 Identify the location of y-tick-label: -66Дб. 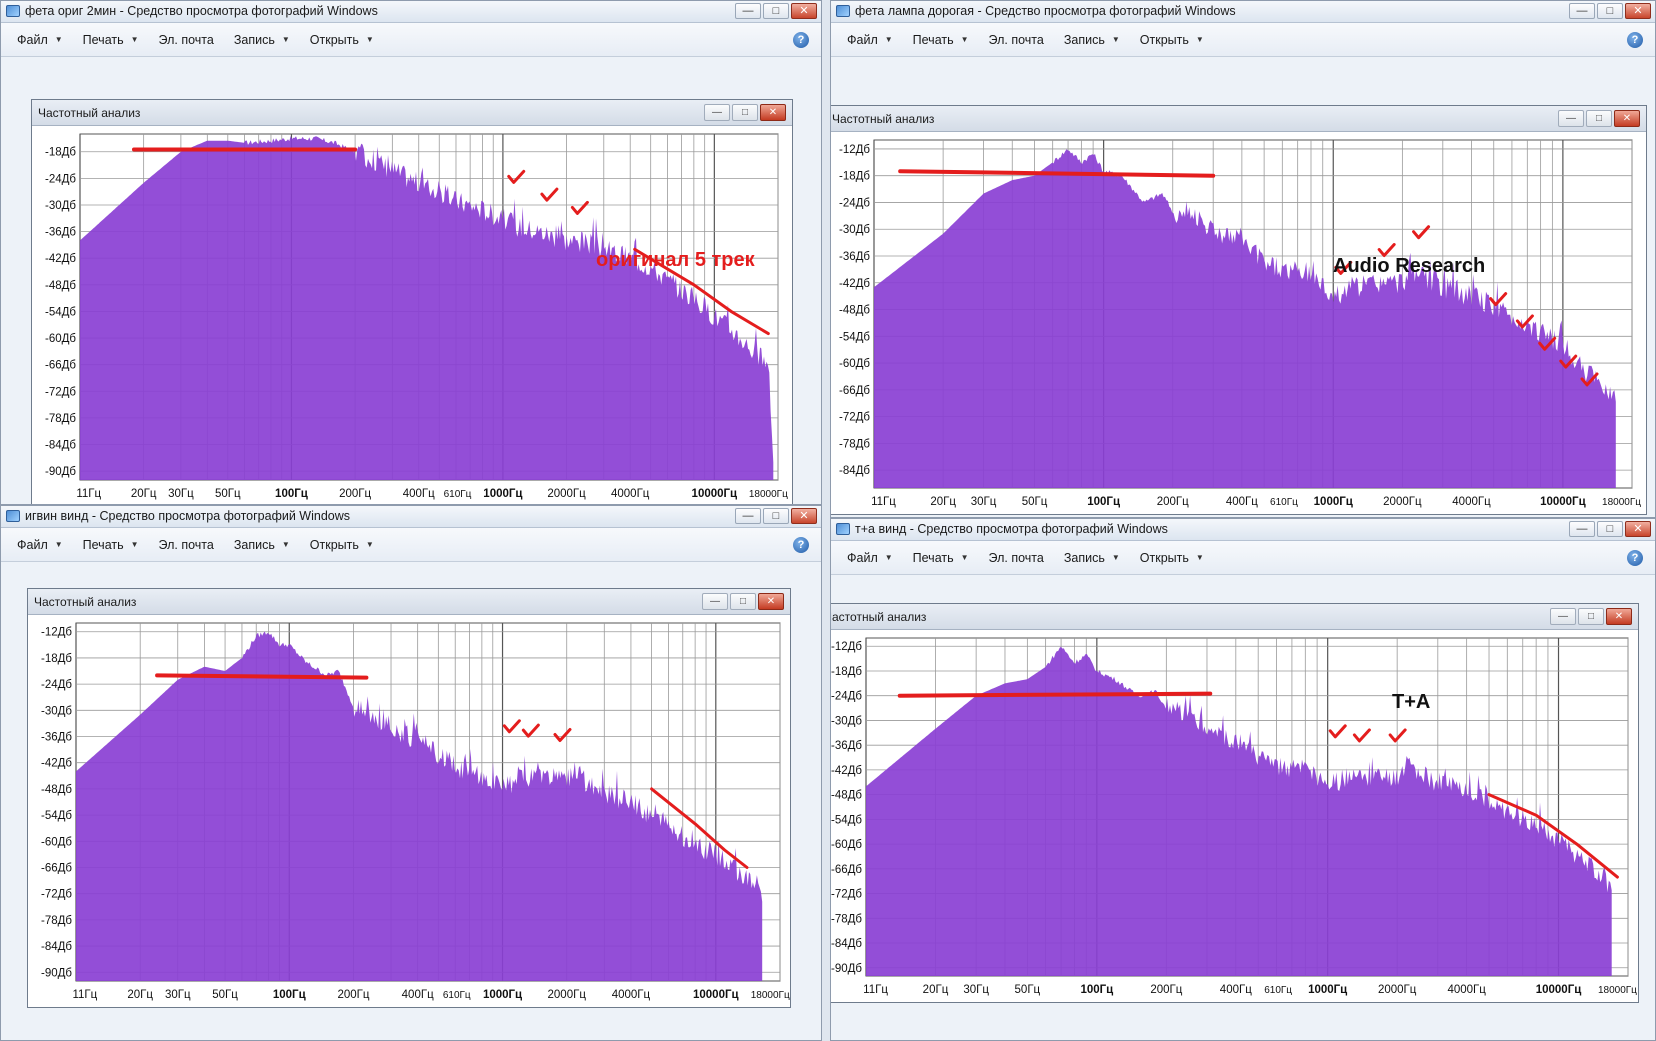
(854, 391).